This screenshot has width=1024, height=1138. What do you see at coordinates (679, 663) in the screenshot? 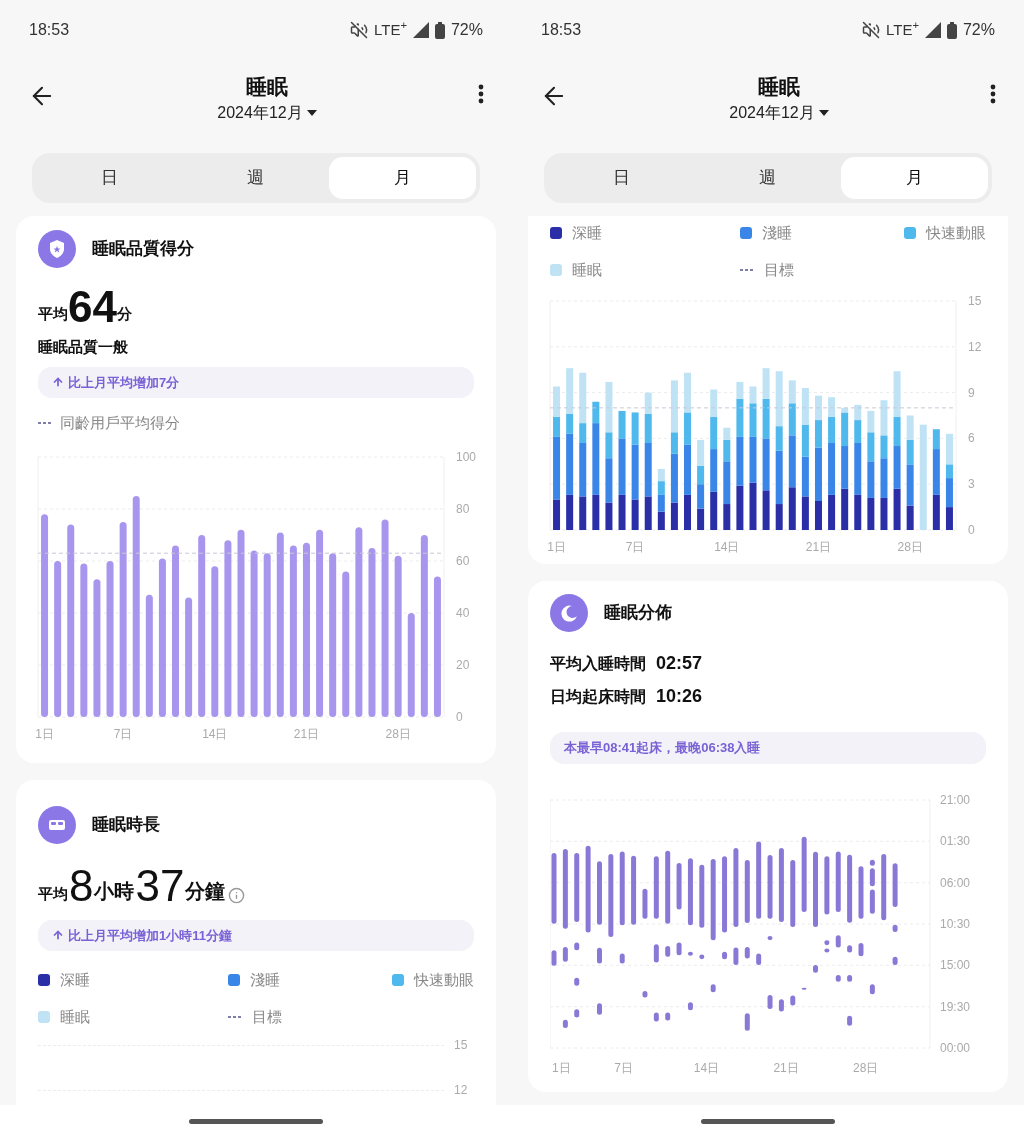
I see `stat-value: 02:57` at bounding box center [679, 663].